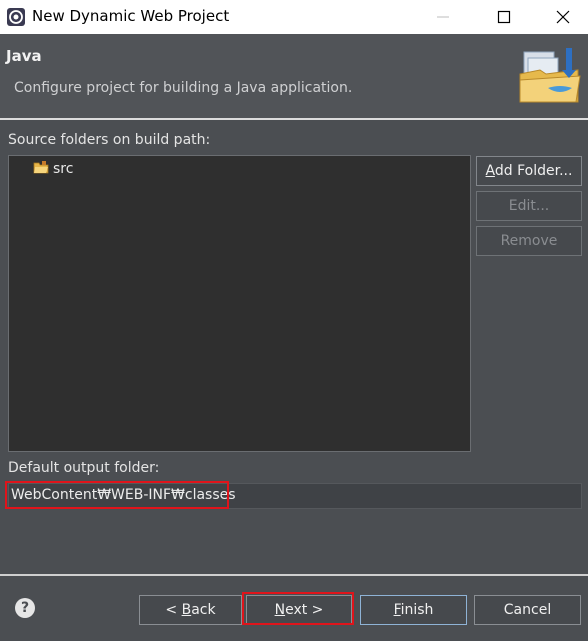  Describe the element at coordinates (294, 575) in the screenshot. I see `footer-separator` at that location.